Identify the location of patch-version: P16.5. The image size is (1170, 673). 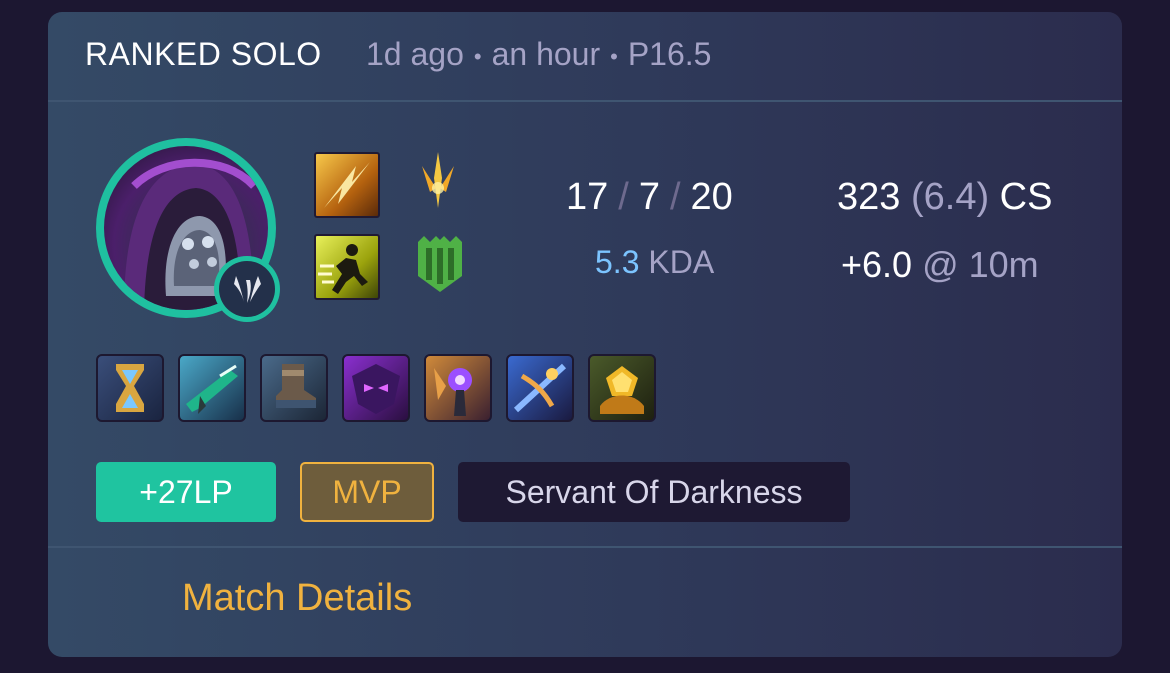
(669, 54).